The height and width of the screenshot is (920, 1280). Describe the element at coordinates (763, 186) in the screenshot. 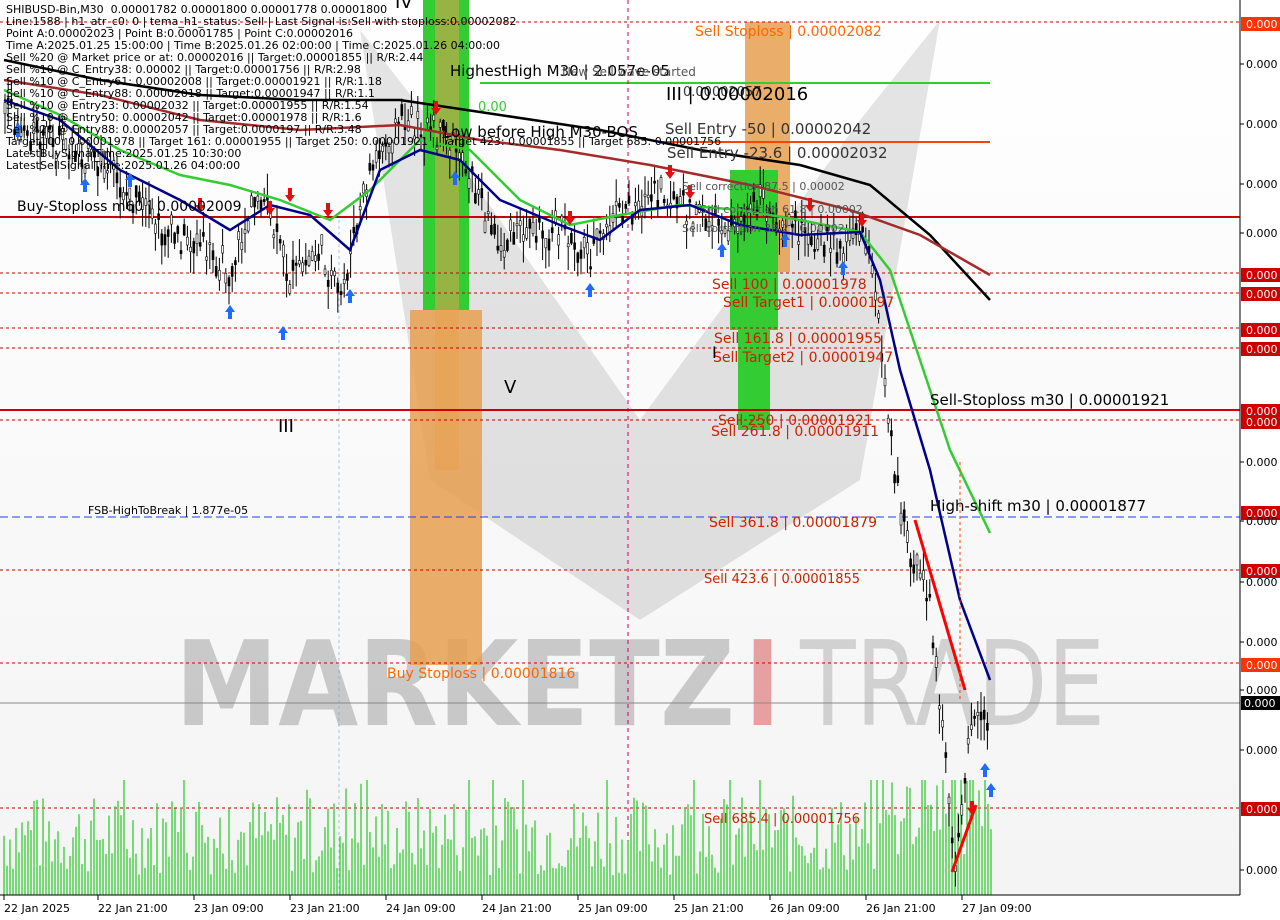

I see `sell-correction-875-label: Sell correction 87.5 | 0.00002` at that location.